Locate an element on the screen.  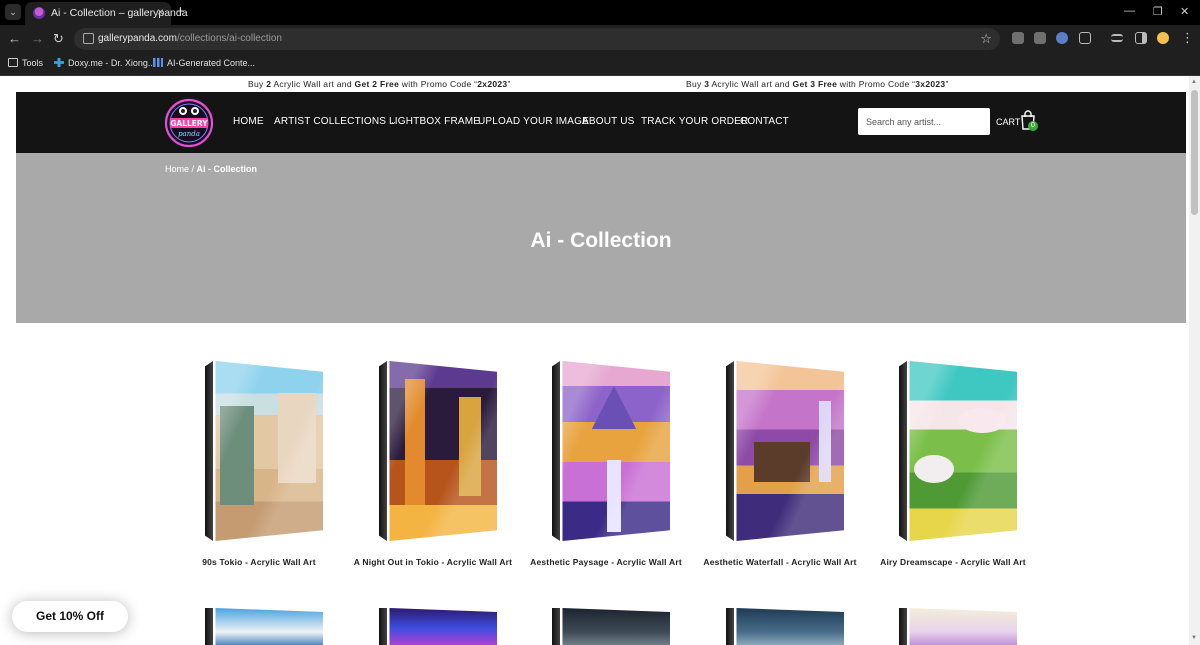
folder-icon is located at coordinates (13, 62).